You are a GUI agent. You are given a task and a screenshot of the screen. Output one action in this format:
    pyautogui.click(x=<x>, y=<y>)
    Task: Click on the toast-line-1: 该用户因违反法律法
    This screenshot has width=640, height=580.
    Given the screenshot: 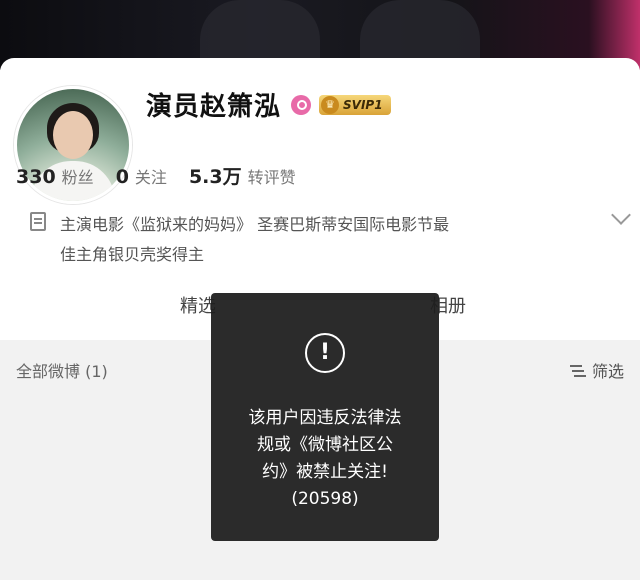 What is the action you would take?
    pyautogui.click(x=325, y=418)
    